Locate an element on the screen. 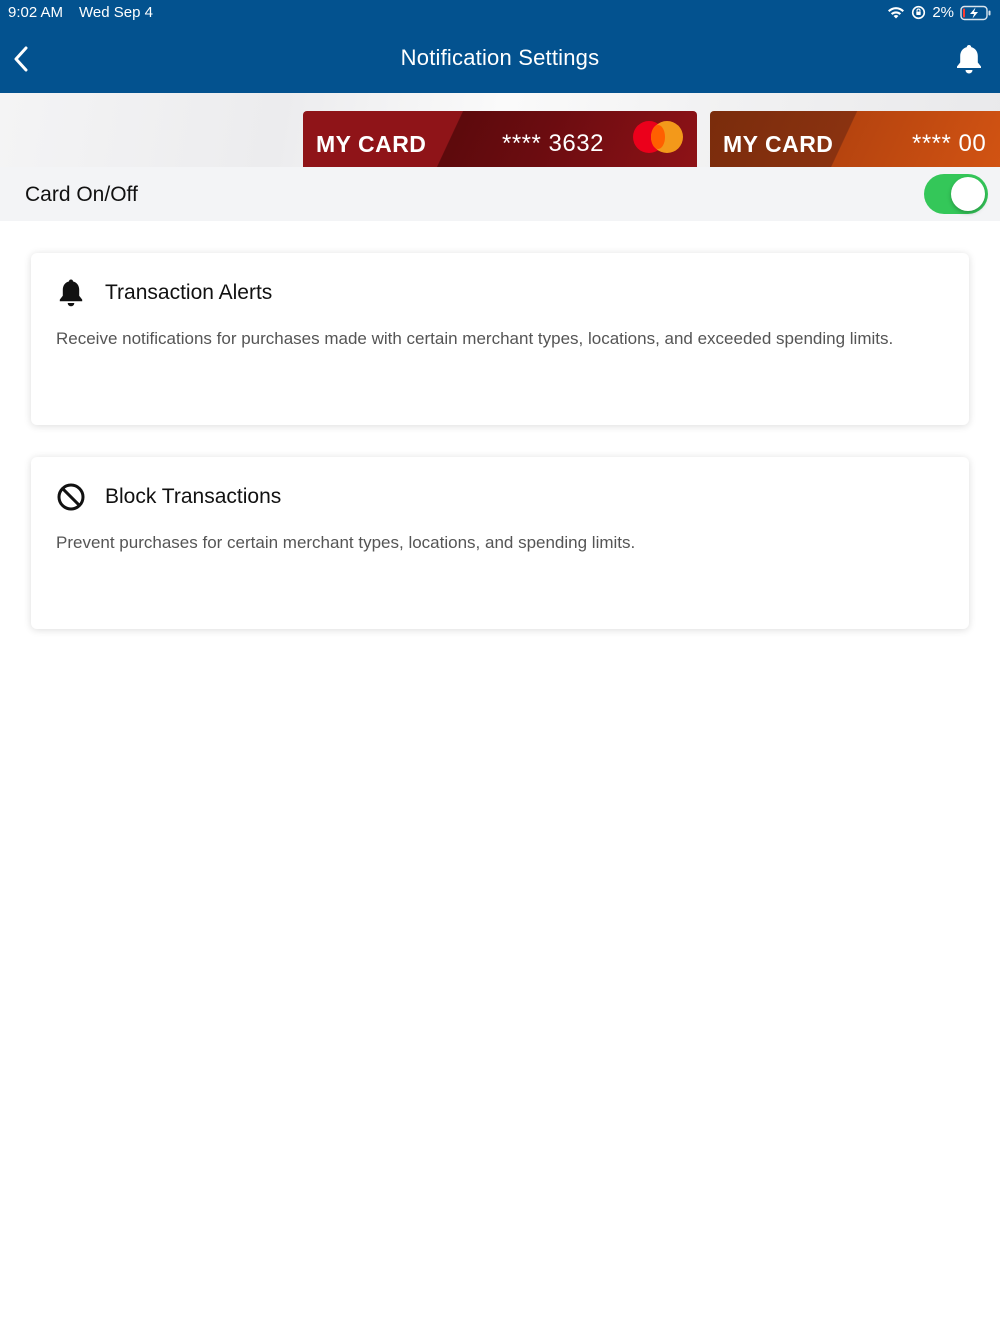 The image size is (1000, 1334). card-item-3632: MY CARD **** 3632 is located at coordinates (500, 139).